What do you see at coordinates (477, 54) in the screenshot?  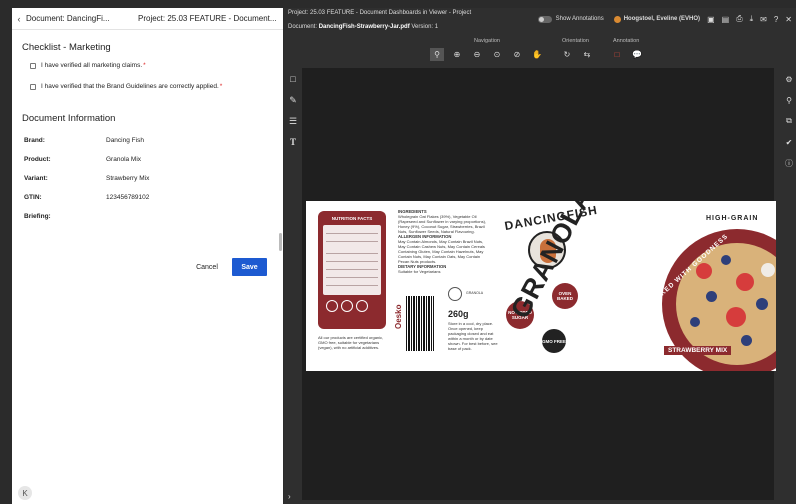 I see `zoom-out-icon: ⊖` at bounding box center [477, 54].